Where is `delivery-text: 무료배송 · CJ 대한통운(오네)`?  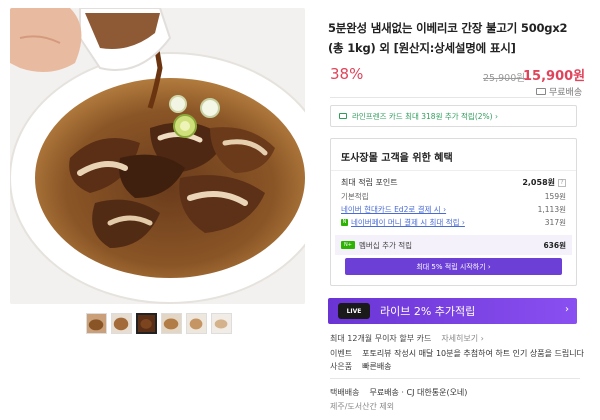
delivery-text: 무료배송 · CJ 대한통운(오네) is located at coordinates (418, 392).